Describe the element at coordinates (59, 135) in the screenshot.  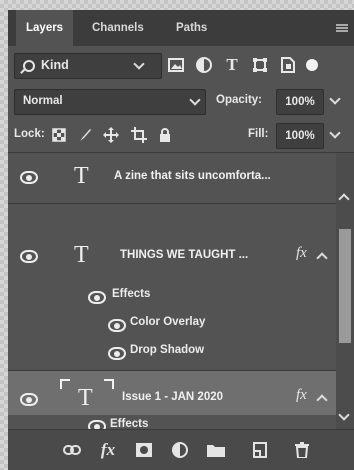
I see `lock-transparent-pixels-icon` at that location.